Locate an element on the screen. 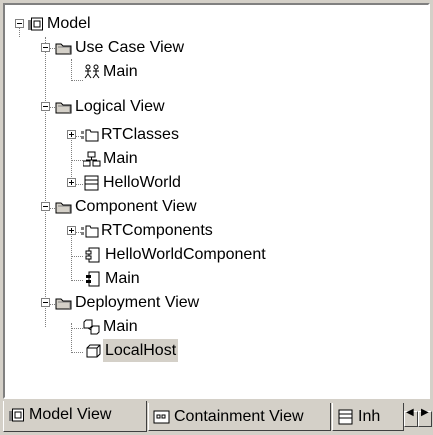 The width and height of the screenshot is (433, 435). deployment-diagram-icon is located at coordinates (91, 327).